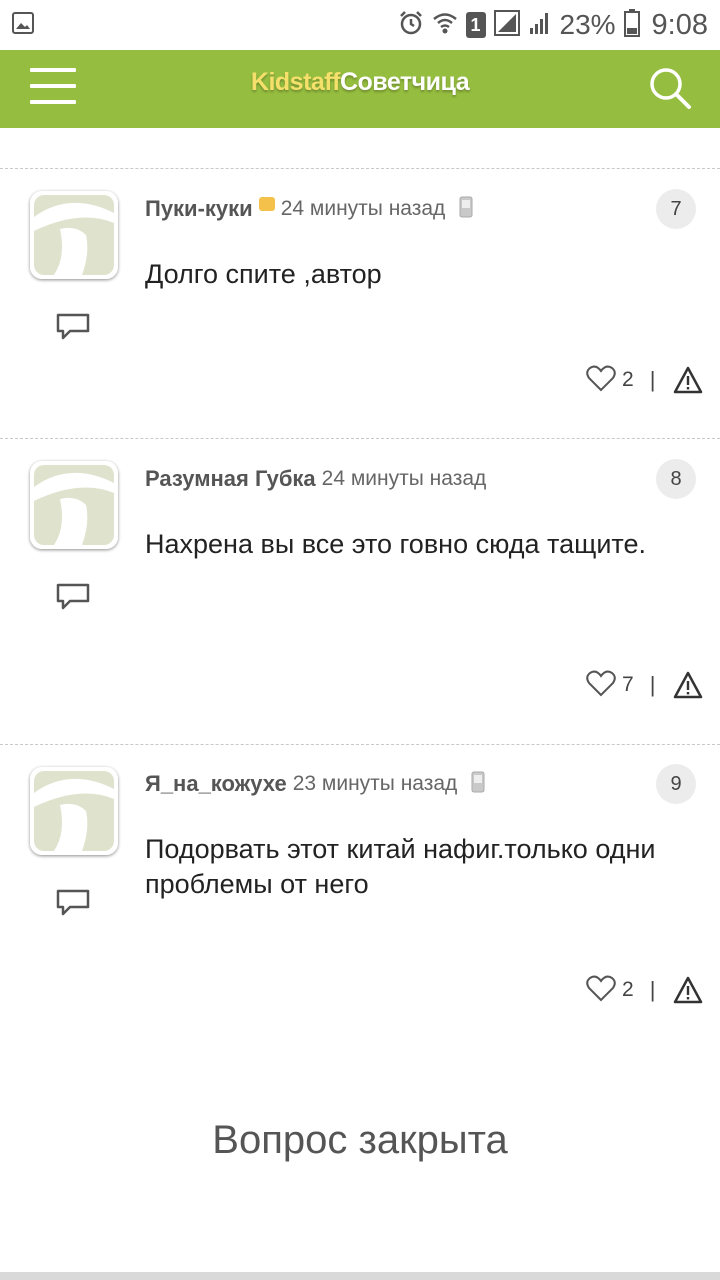  What do you see at coordinates (266, 204) in the screenshot?
I see `status-dot-icon` at bounding box center [266, 204].